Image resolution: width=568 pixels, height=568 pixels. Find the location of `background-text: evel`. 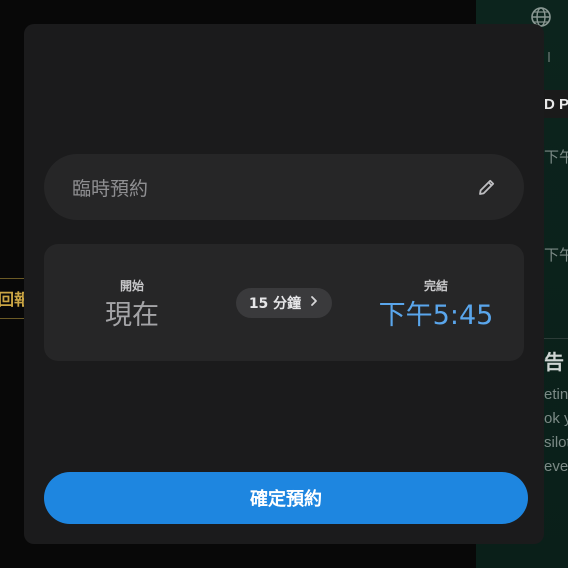

background-text: evel is located at coordinates (556, 466).